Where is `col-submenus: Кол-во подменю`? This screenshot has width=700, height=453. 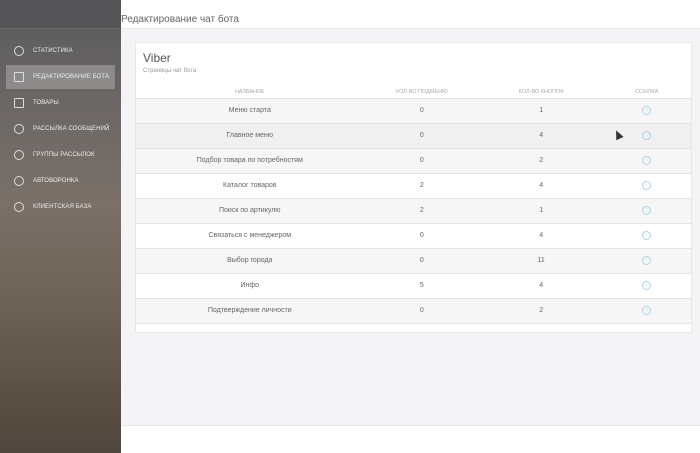 col-submenus: Кол-во подменю is located at coordinates (421, 91).